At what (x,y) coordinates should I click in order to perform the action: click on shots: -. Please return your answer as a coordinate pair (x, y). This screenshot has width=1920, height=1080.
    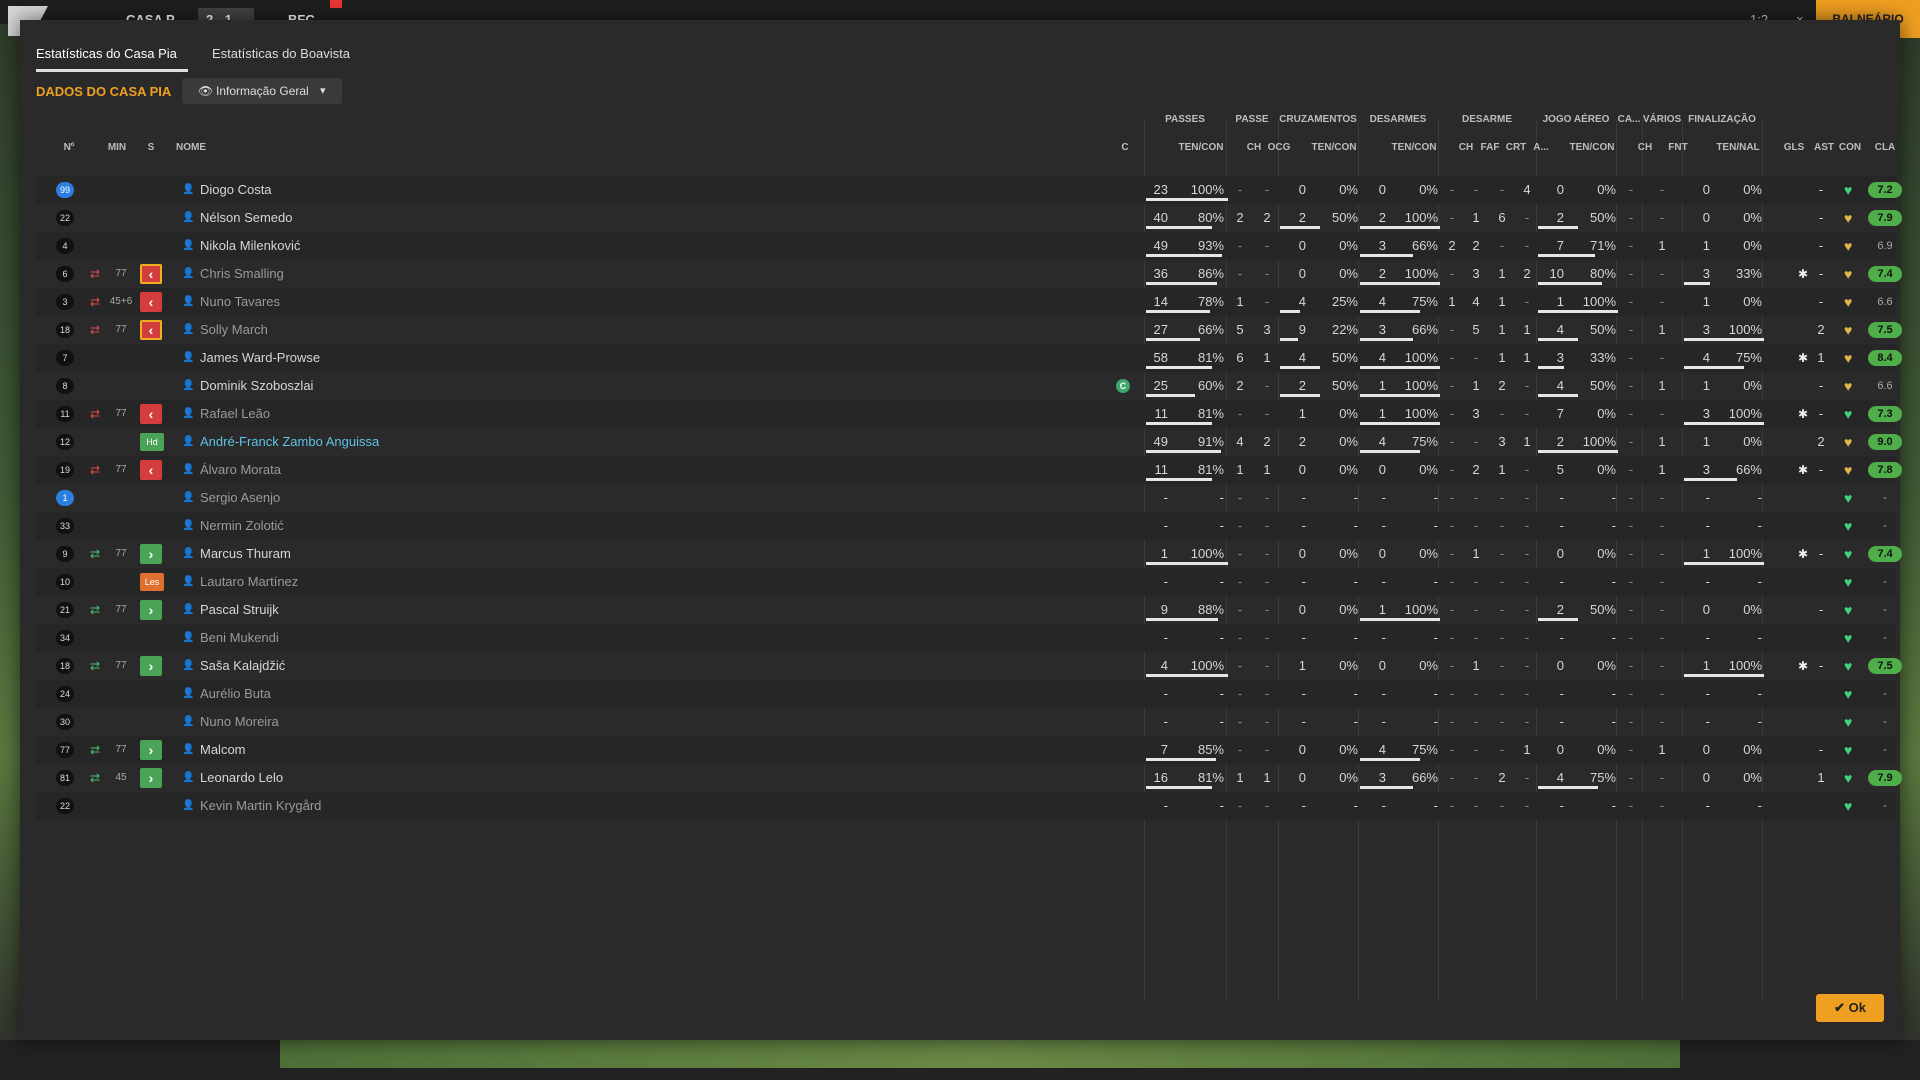
    Looking at the image, I should click on (1707, 497).